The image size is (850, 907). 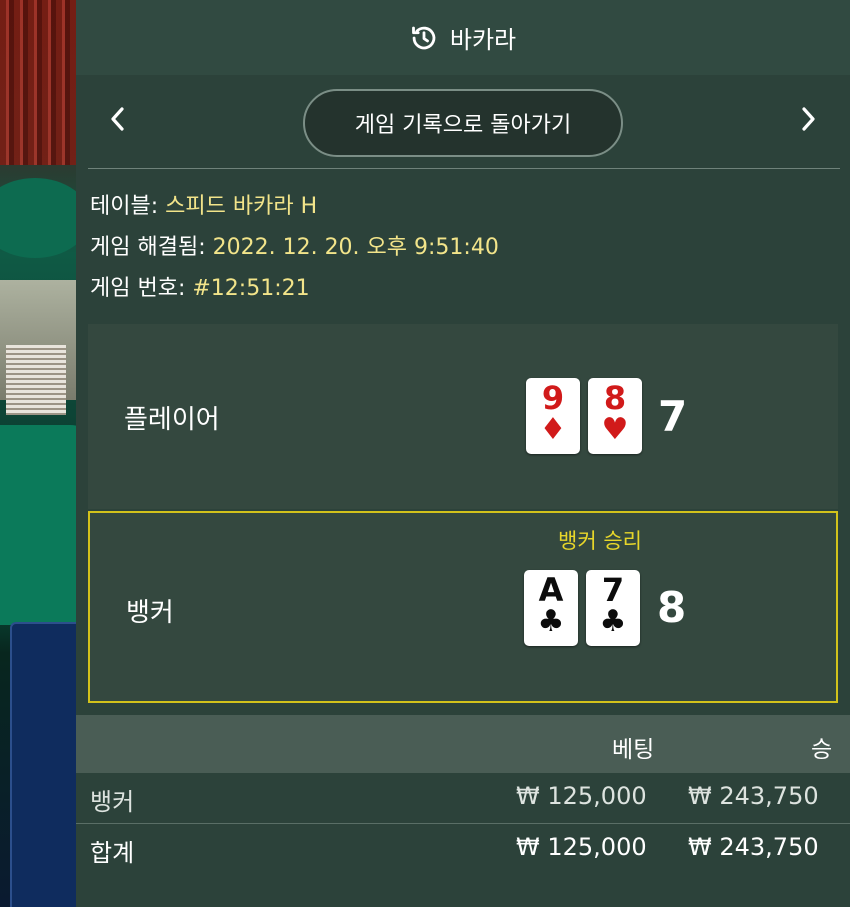 I want to click on table-value: 스피드 바카라 H, so click(x=241, y=206).